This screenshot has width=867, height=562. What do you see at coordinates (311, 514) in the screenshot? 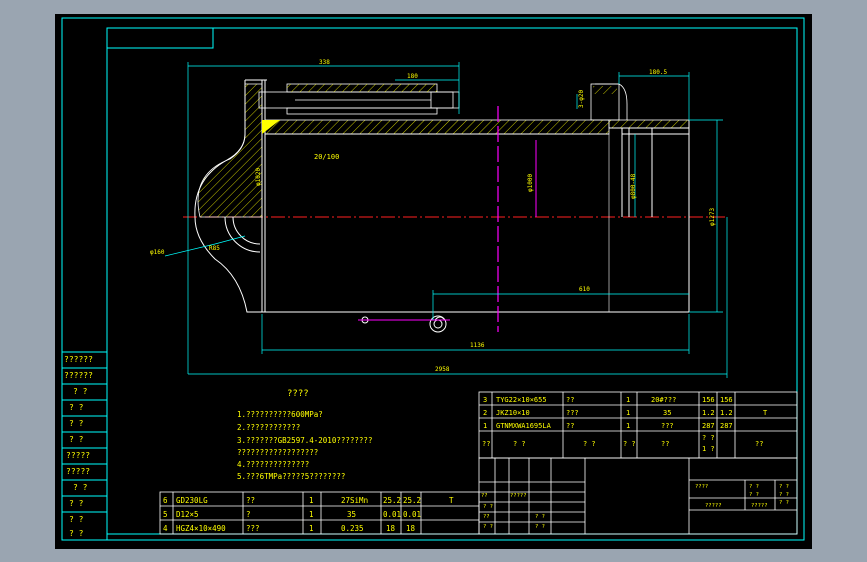
I see `pb-1-qty: 1` at bounding box center [311, 514].